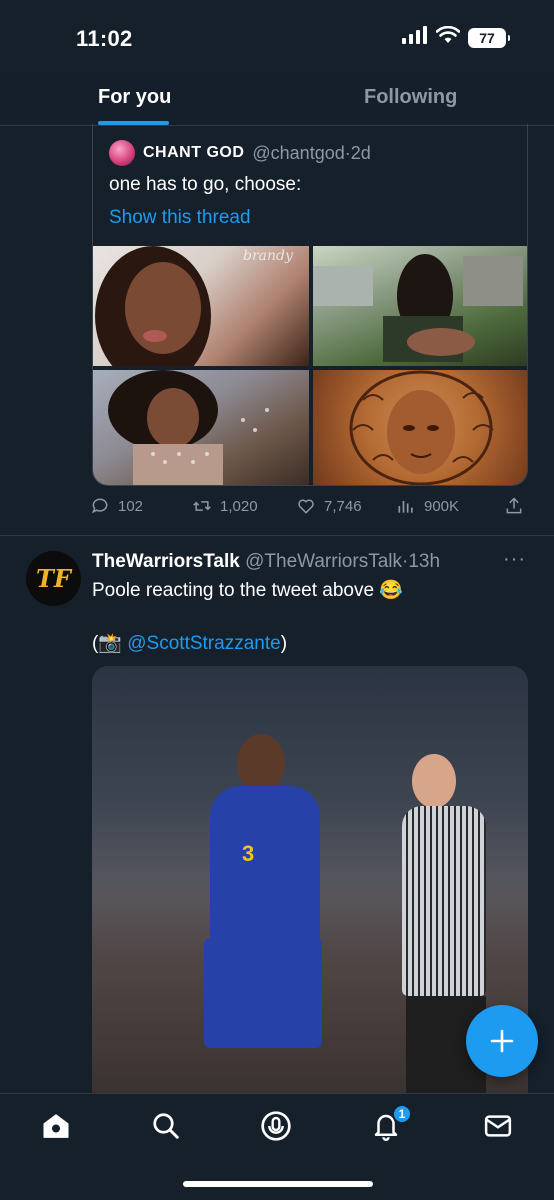 The image size is (554, 1200). Describe the element at coordinates (424, 561) in the screenshot. I see `tweet-time: 13h` at that location.